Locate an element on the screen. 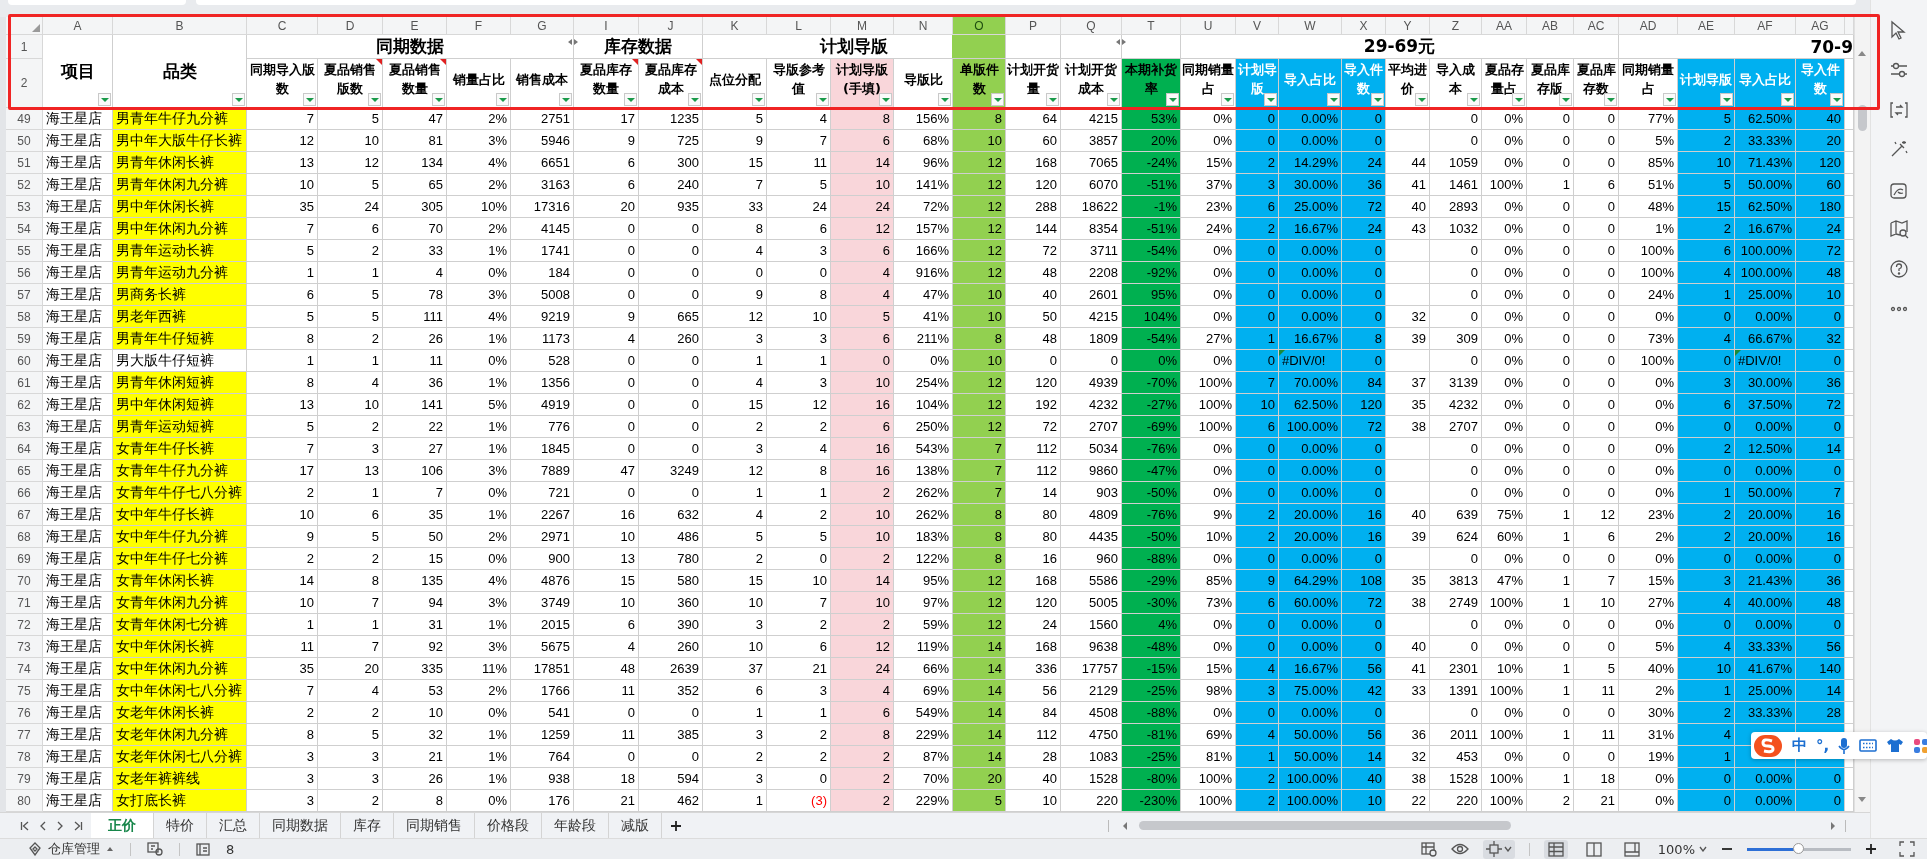  row-number: 77 is located at coordinates (24, 735).